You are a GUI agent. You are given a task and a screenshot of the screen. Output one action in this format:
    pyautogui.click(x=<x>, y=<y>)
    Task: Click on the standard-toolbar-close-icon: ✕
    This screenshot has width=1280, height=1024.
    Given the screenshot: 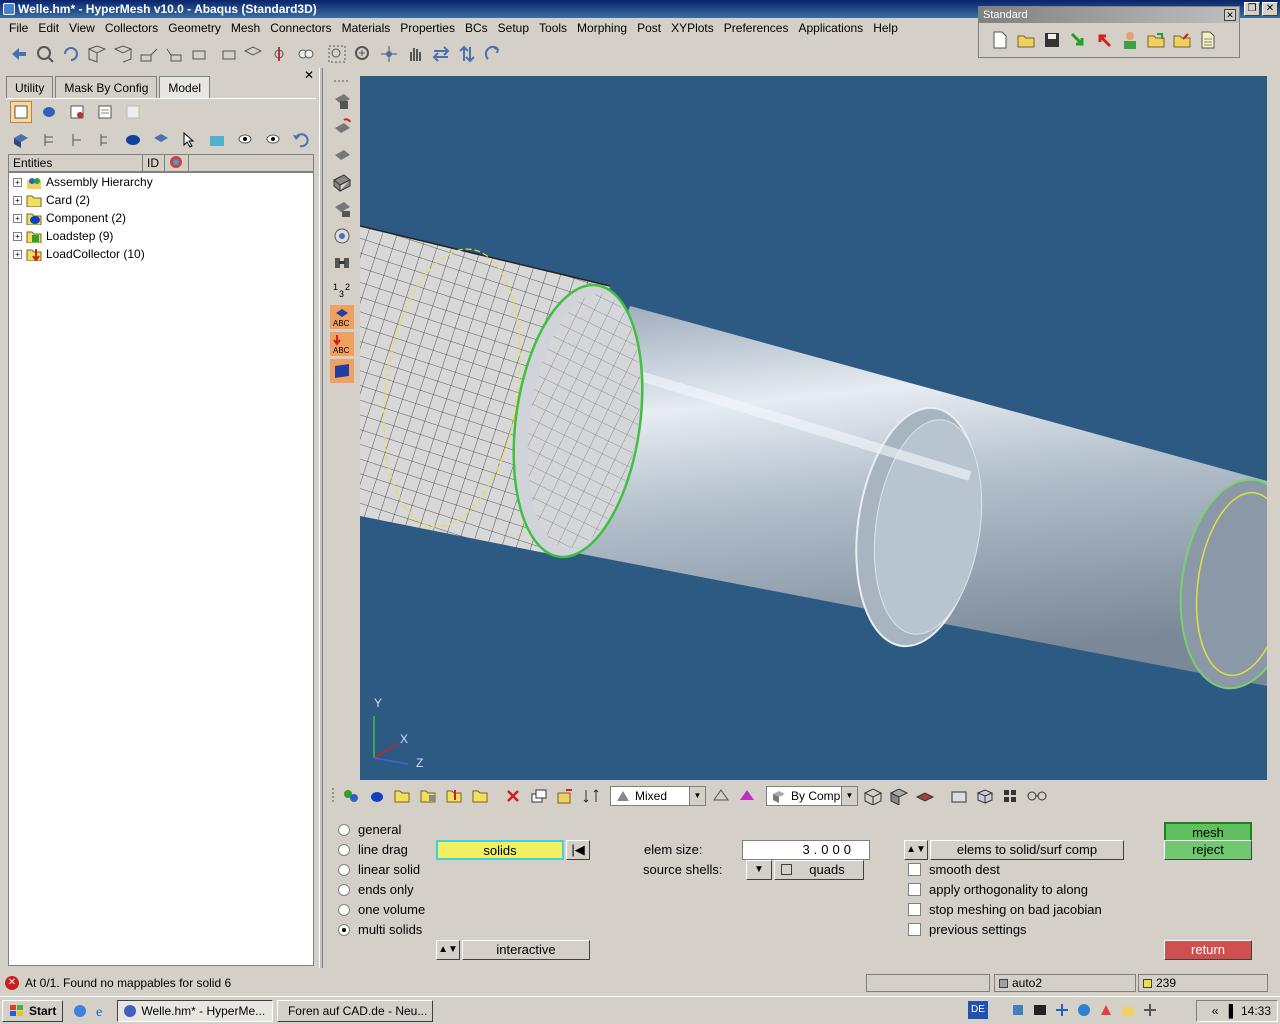 What is the action you would take?
    pyautogui.click(x=1230, y=15)
    